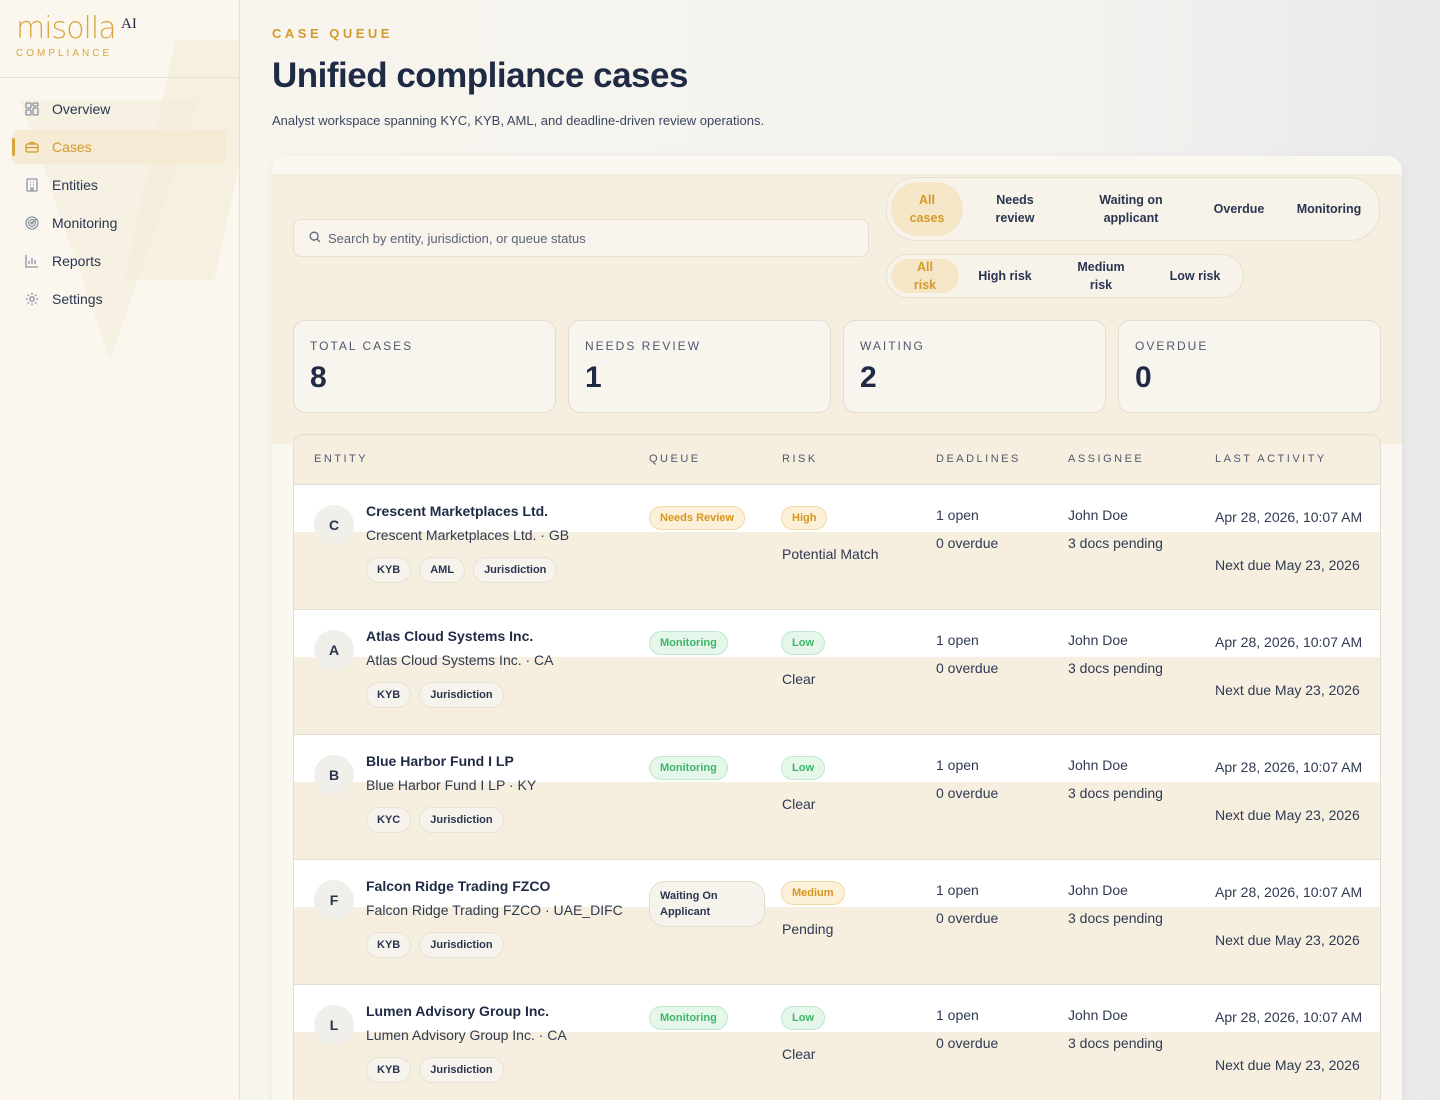 This screenshot has width=1440, height=1100. I want to click on filter-waiting-on-applicant: Waiting on applicant, so click(1131, 209).